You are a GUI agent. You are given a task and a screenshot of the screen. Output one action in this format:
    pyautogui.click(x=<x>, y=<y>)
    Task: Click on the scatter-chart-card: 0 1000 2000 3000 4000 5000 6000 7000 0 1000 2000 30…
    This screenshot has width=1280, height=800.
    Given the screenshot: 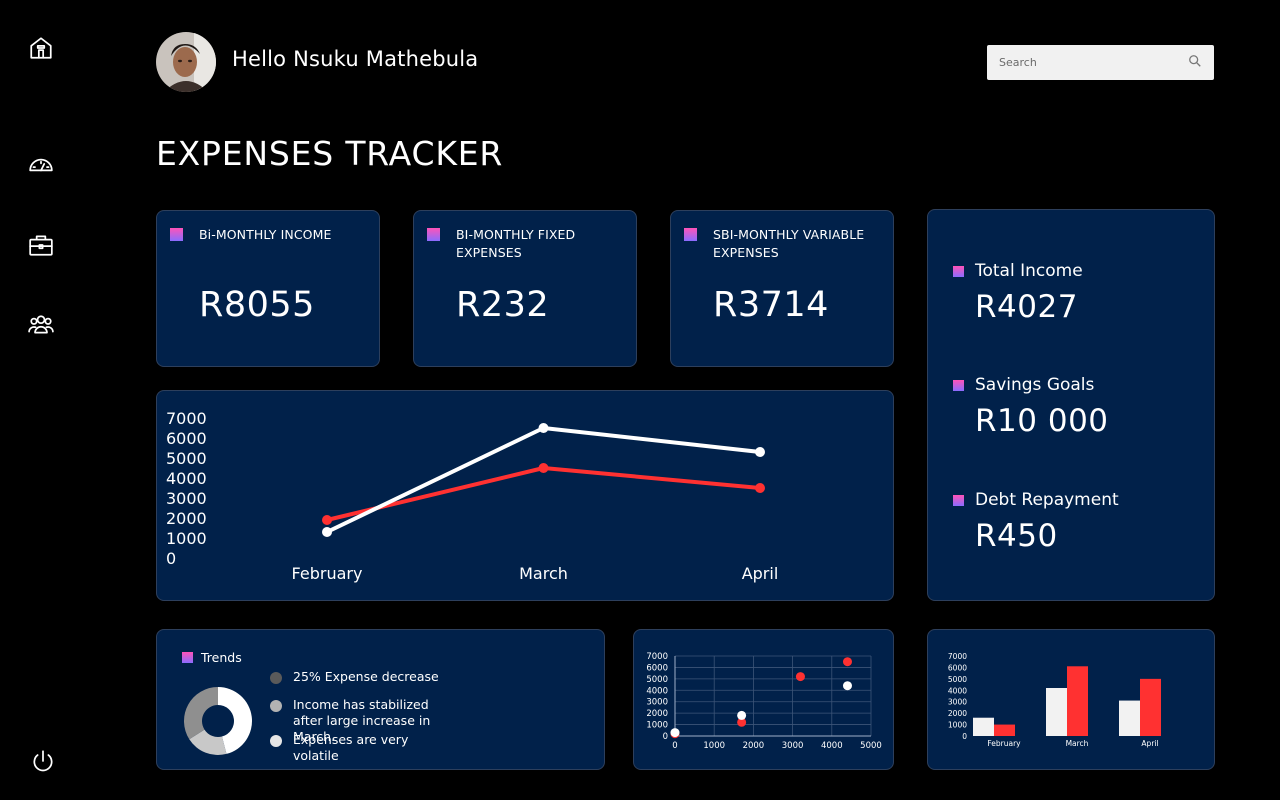 What is the action you would take?
    pyautogui.click(x=763, y=699)
    